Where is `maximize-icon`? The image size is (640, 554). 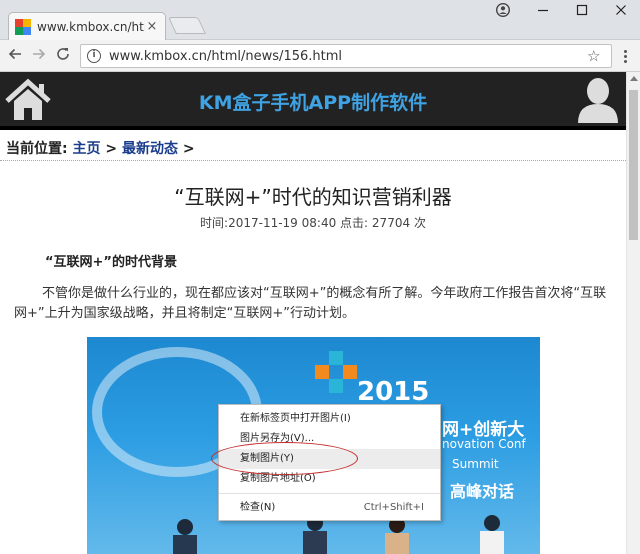 maximize-icon is located at coordinates (582, 12).